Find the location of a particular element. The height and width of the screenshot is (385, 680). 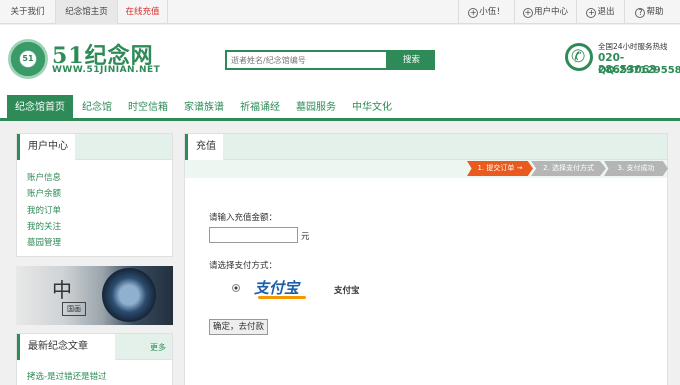

pay-method-label: 请选择支付方式： is located at coordinates (243, 266).